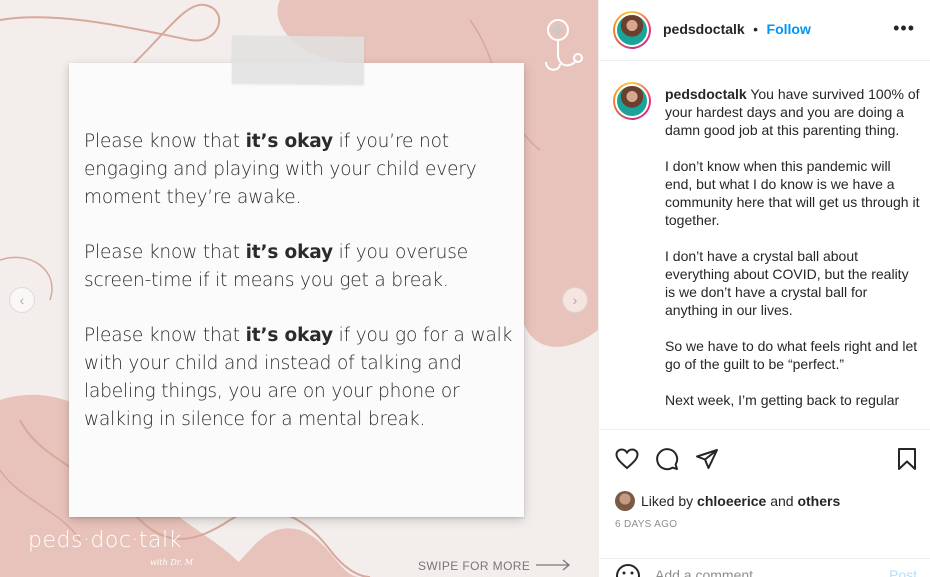 This screenshot has width=930, height=577. I want to click on chevron-left-icon: ‹, so click(22, 300).